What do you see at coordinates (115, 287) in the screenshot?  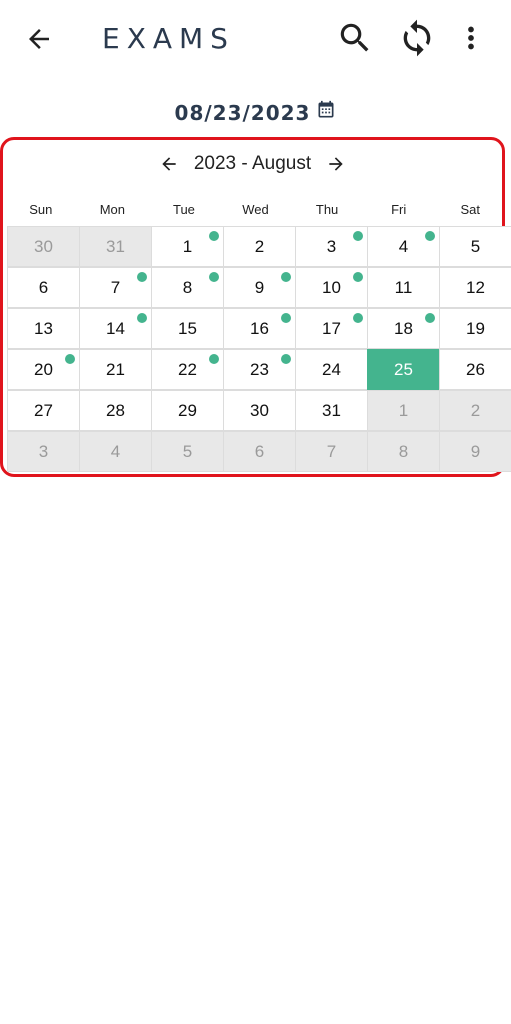 I see `calendar-day-cell: 7` at bounding box center [115, 287].